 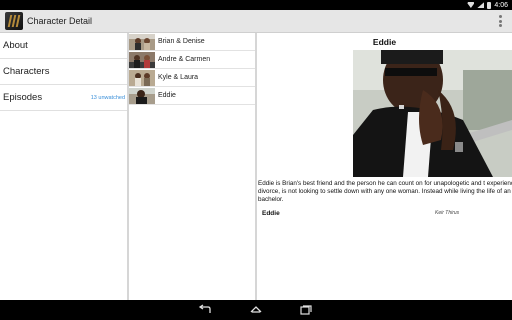 What do you see at coordinates (471, 5) in the screenshot?
I see `wifi-icon` at bounding box center [471, 5].